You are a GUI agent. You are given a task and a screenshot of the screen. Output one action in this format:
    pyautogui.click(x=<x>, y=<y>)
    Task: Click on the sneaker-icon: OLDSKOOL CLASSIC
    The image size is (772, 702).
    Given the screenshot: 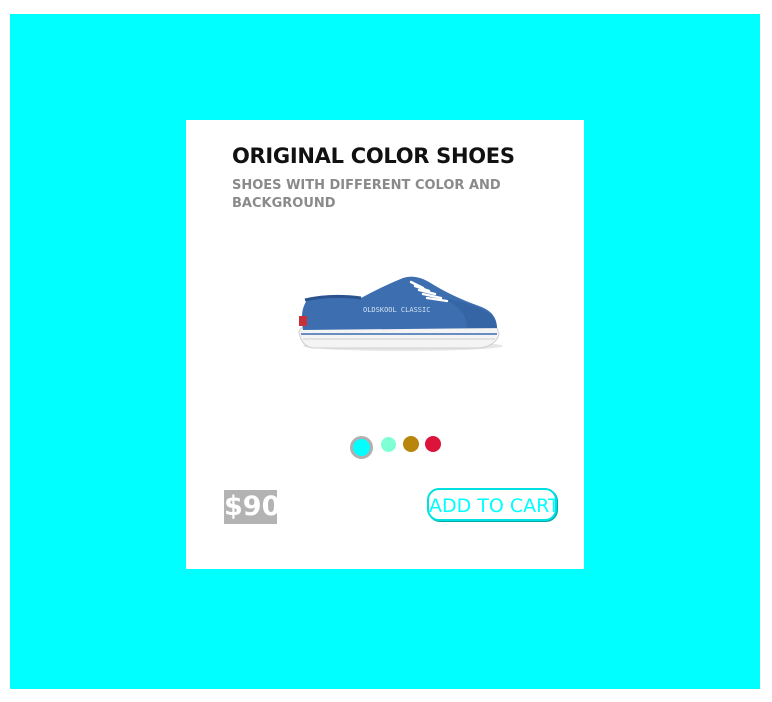 What is the action you would take?
    pyautogui.click(x=400, y=313)
    